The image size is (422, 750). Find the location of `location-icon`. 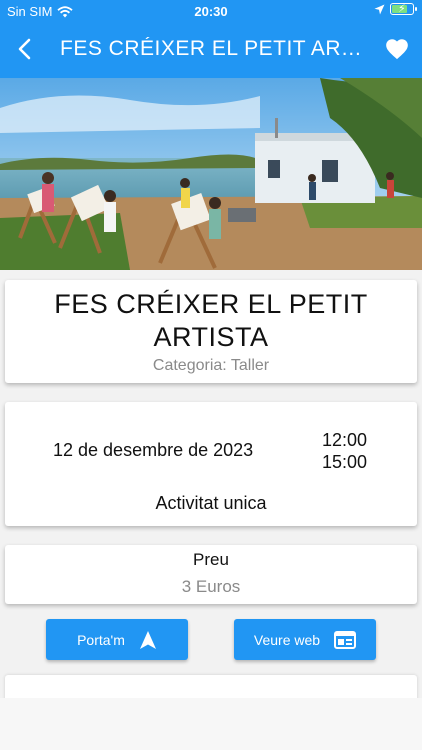

location-icon is located at coordinates (379, 9).